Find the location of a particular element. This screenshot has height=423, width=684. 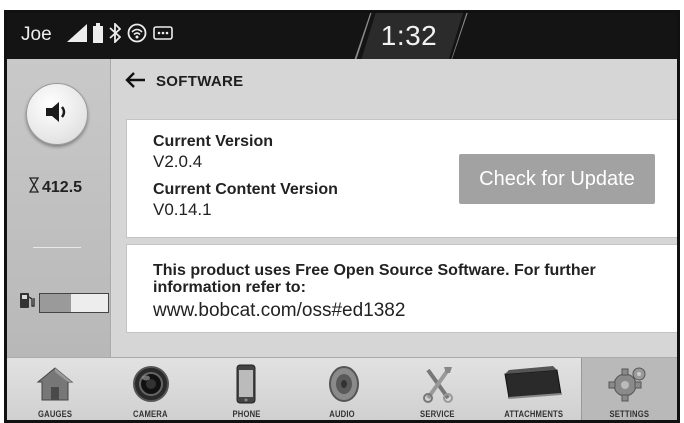

hour-meter-value: 412.5 is located at coordinates (62, 187).